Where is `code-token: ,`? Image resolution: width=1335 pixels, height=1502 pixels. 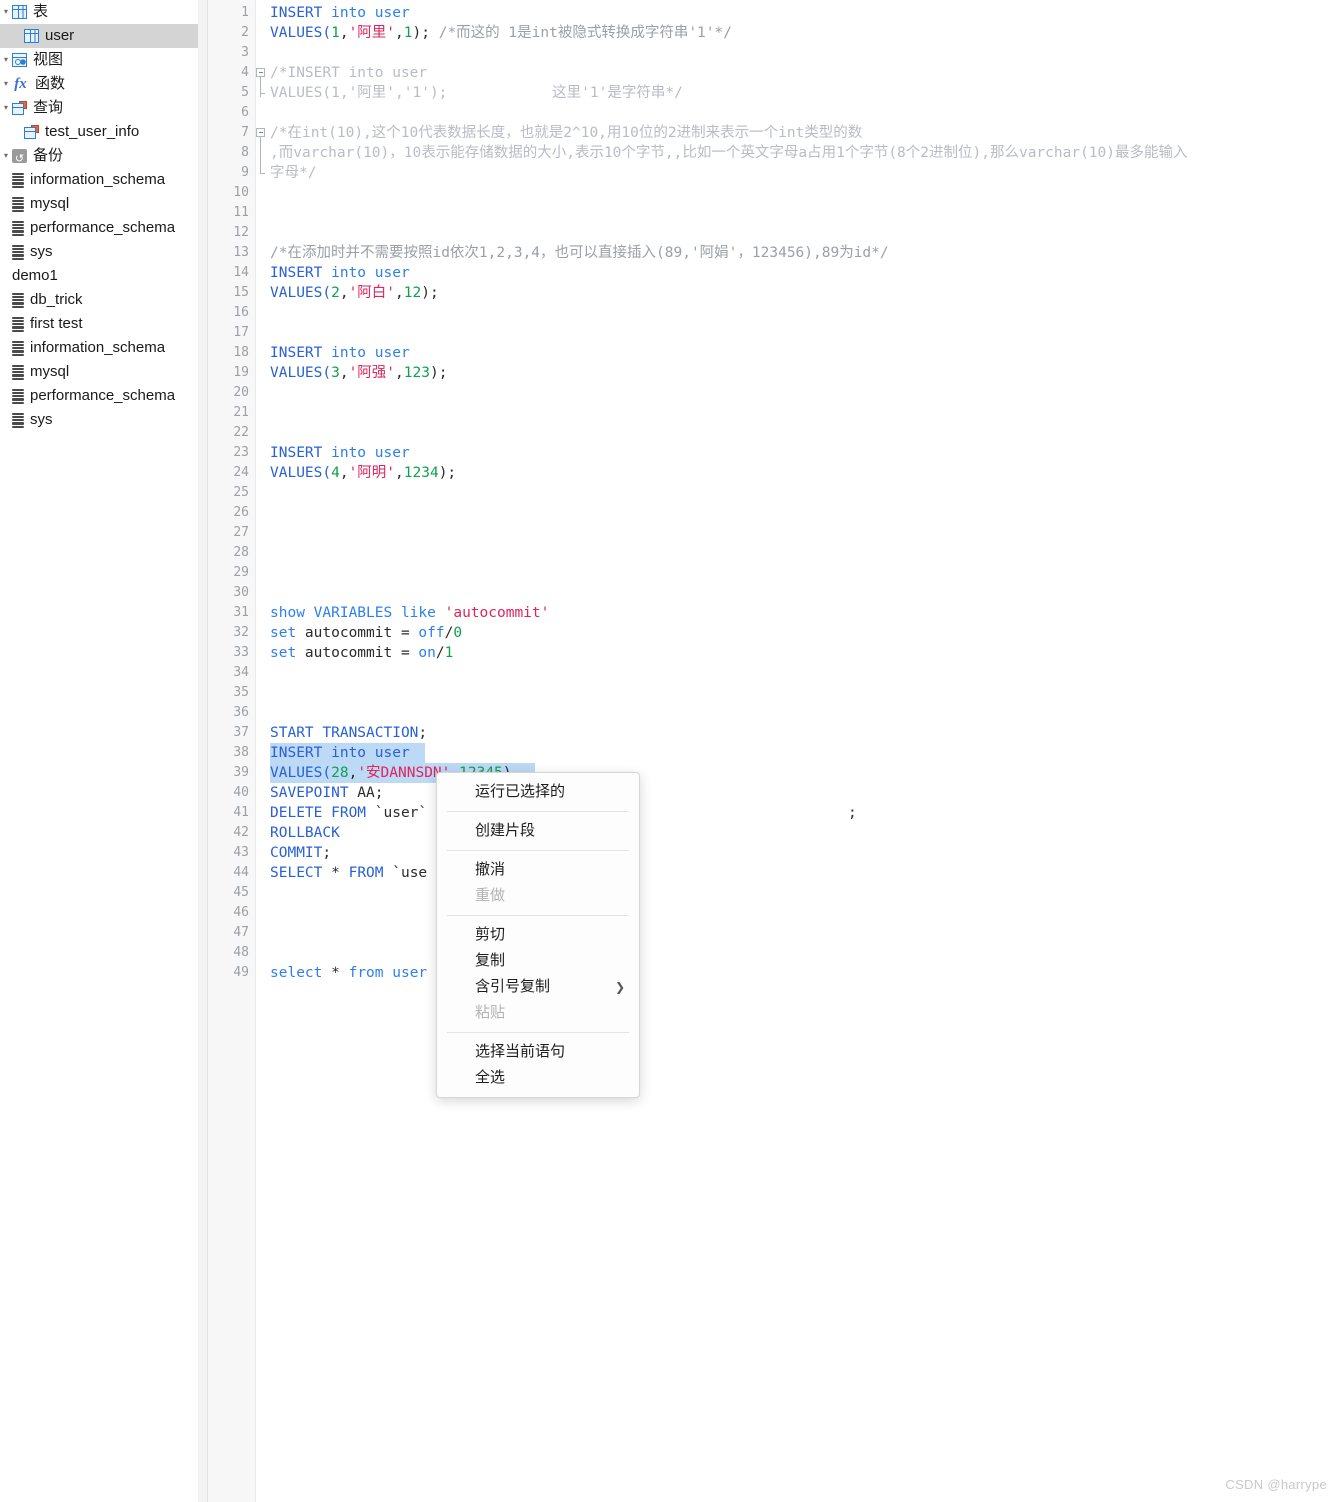
code-token: , is located at coordinates (399, 373).